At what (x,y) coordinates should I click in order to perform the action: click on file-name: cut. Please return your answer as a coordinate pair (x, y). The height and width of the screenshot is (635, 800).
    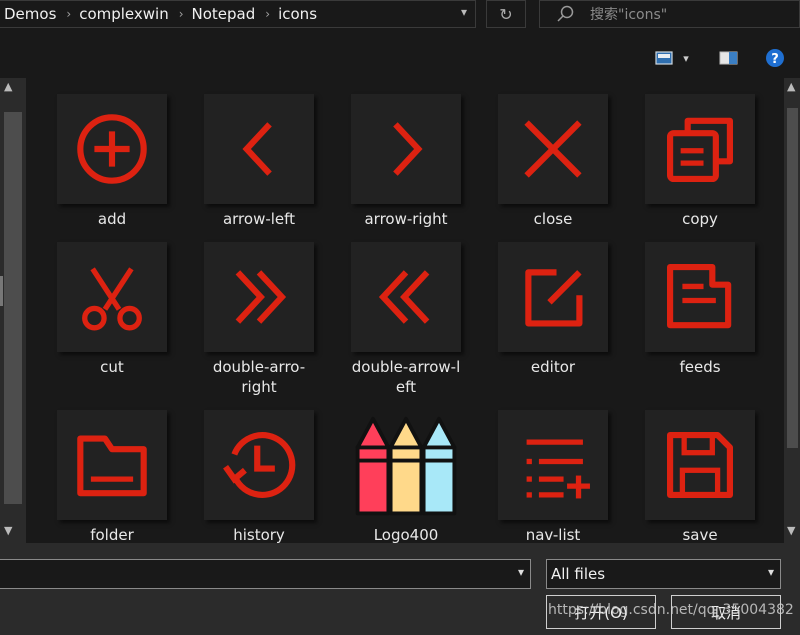
    Looking at the image, I should click on (112, 367).